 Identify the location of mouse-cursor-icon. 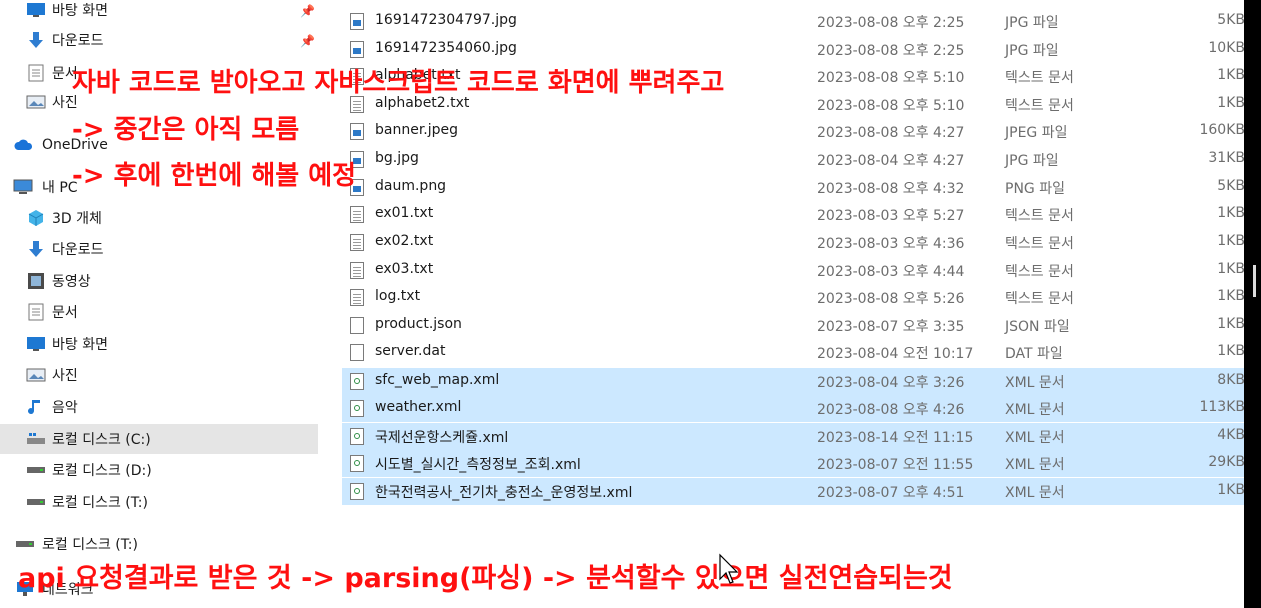
(729, 568).